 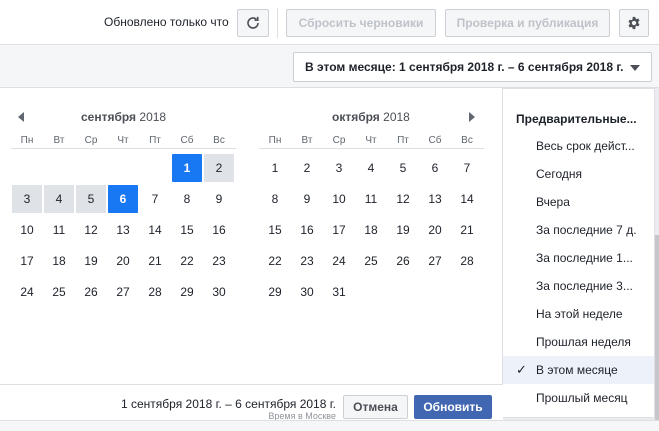 I want to click on review-publish-button: Проверка и публикация, so click(x=527, y=23).